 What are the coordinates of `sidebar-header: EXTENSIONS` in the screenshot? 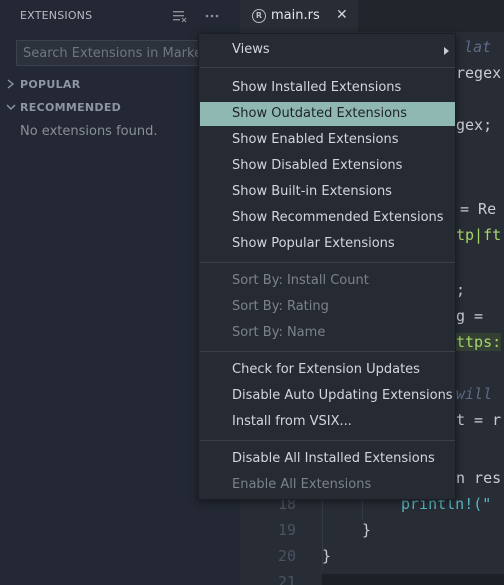 It's located at (120, 16).